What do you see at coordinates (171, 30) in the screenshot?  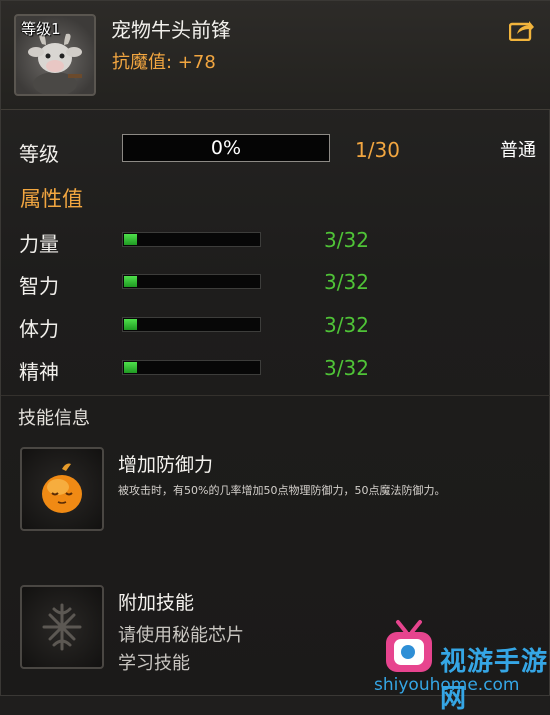 I see `pet-name: 宠物牛头前锋` at bounding box center [171, 30].